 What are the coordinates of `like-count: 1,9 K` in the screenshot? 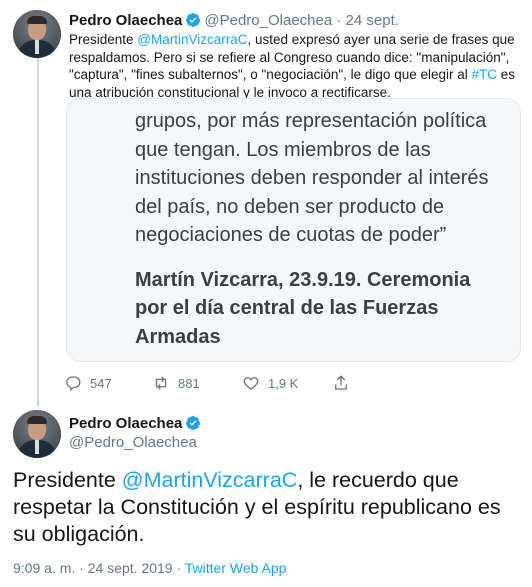 It's located at (283, 383).